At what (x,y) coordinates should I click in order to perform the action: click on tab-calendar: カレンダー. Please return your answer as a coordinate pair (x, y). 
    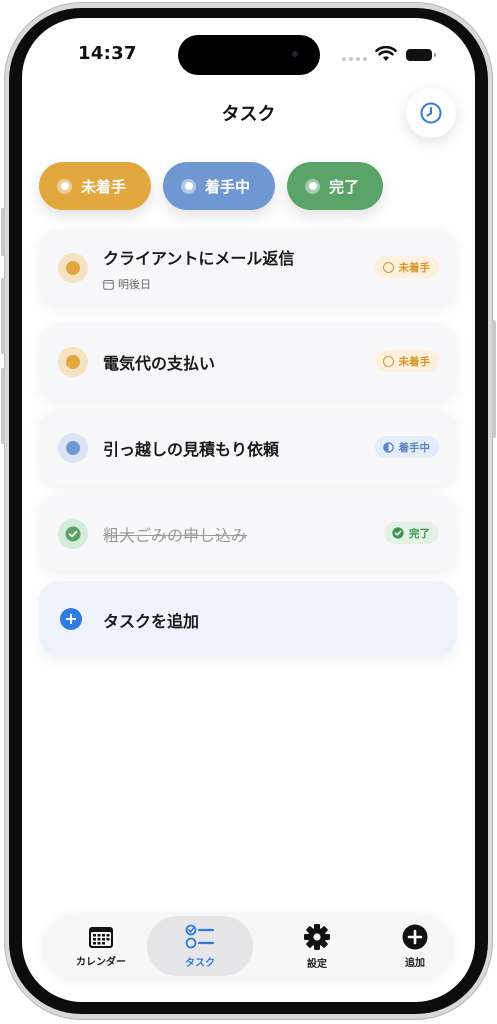
    Looking at the image, I should click on (101, 946).